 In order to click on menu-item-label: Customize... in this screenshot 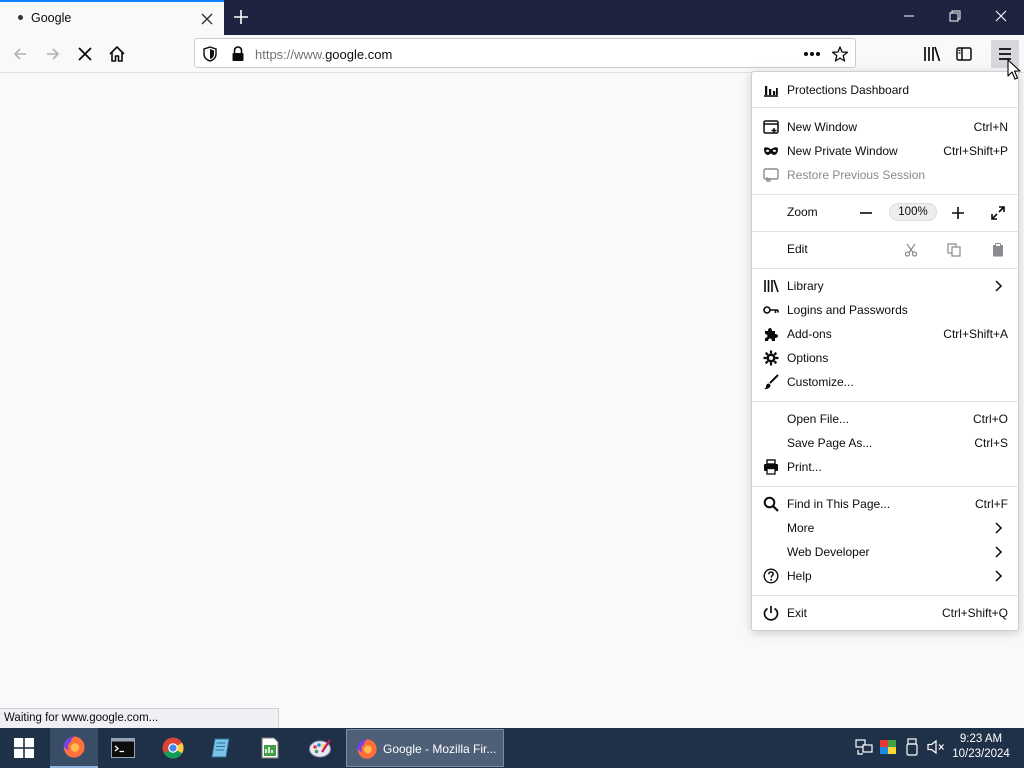, I will do `click(820, 382)`.